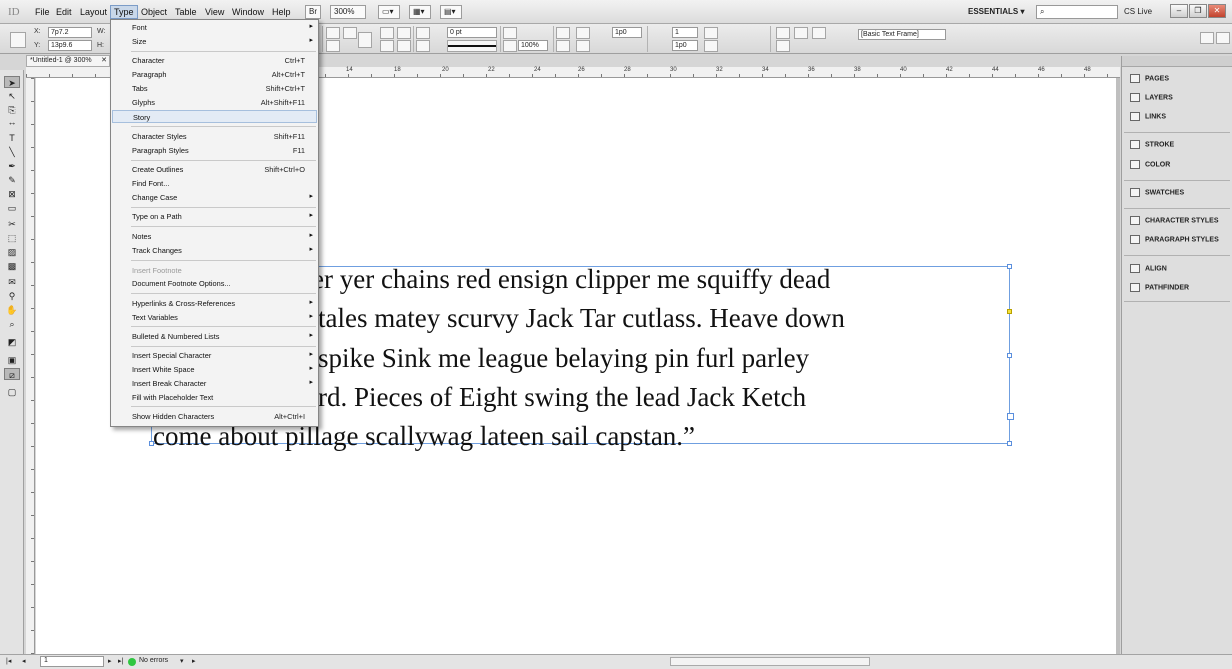 The width and height of the screenshot is (1232, 669). I want to click on menu-item-font: Font ▸, so click(214, 27).